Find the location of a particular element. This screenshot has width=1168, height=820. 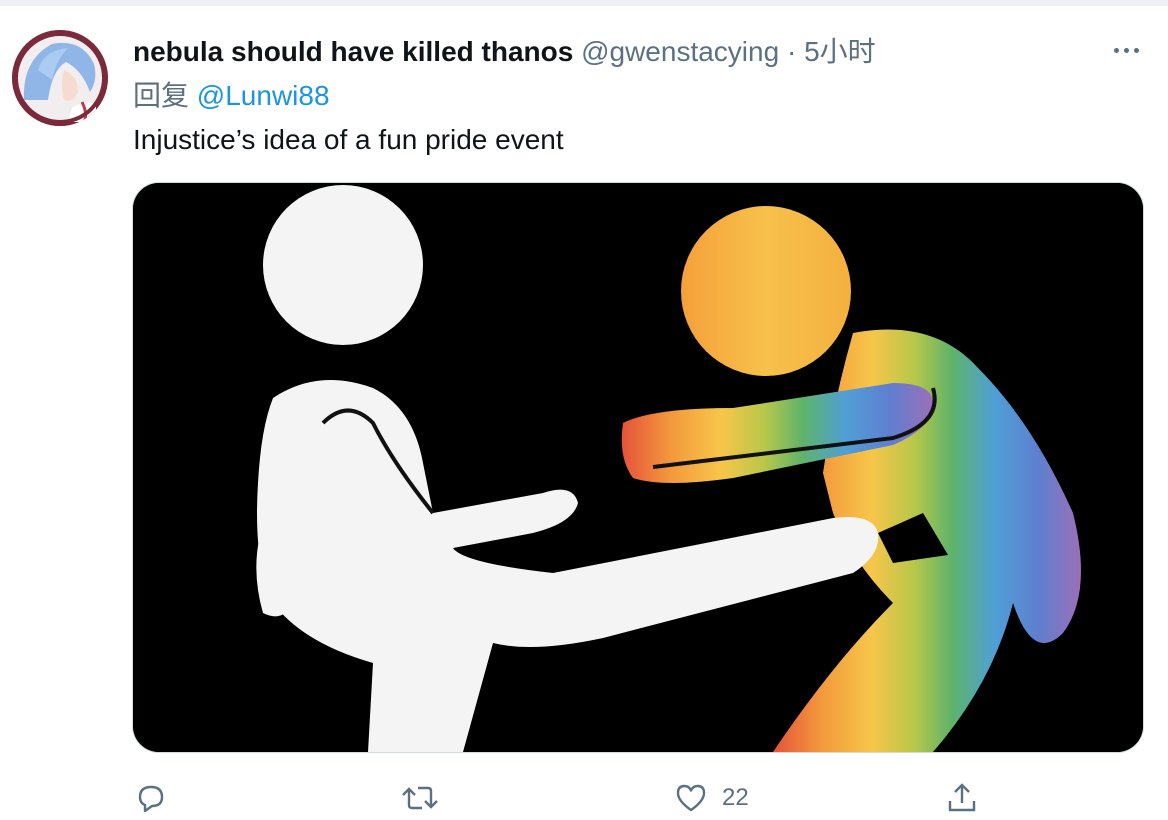

share-icon is located at coordinates (962, 797).